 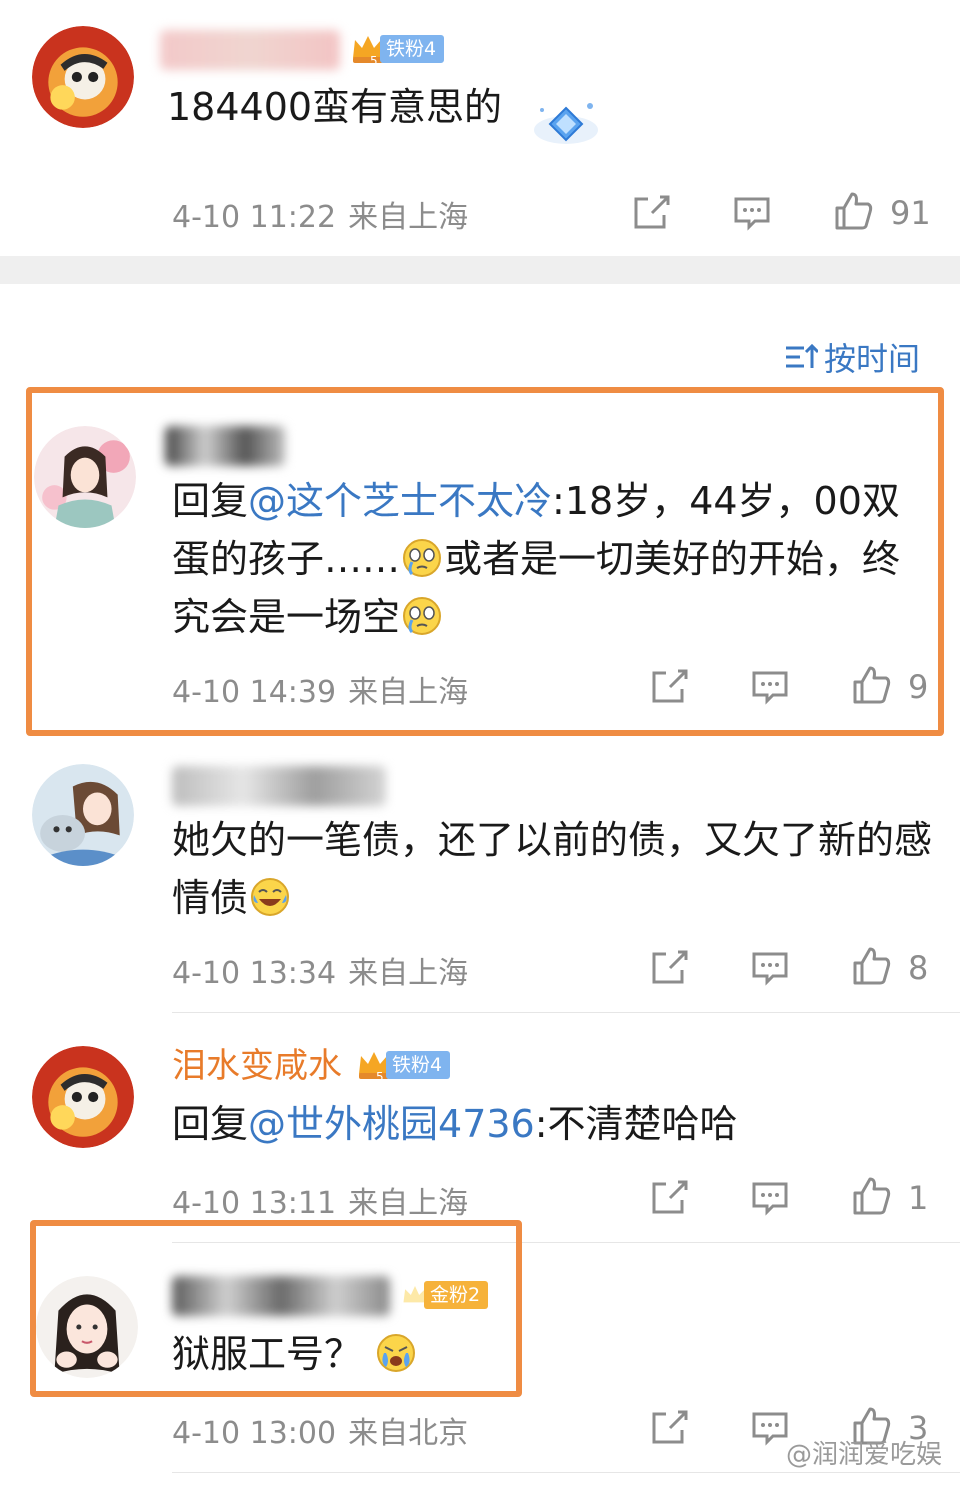 I want to click on like-count: 8, so click(x=918, y=968).